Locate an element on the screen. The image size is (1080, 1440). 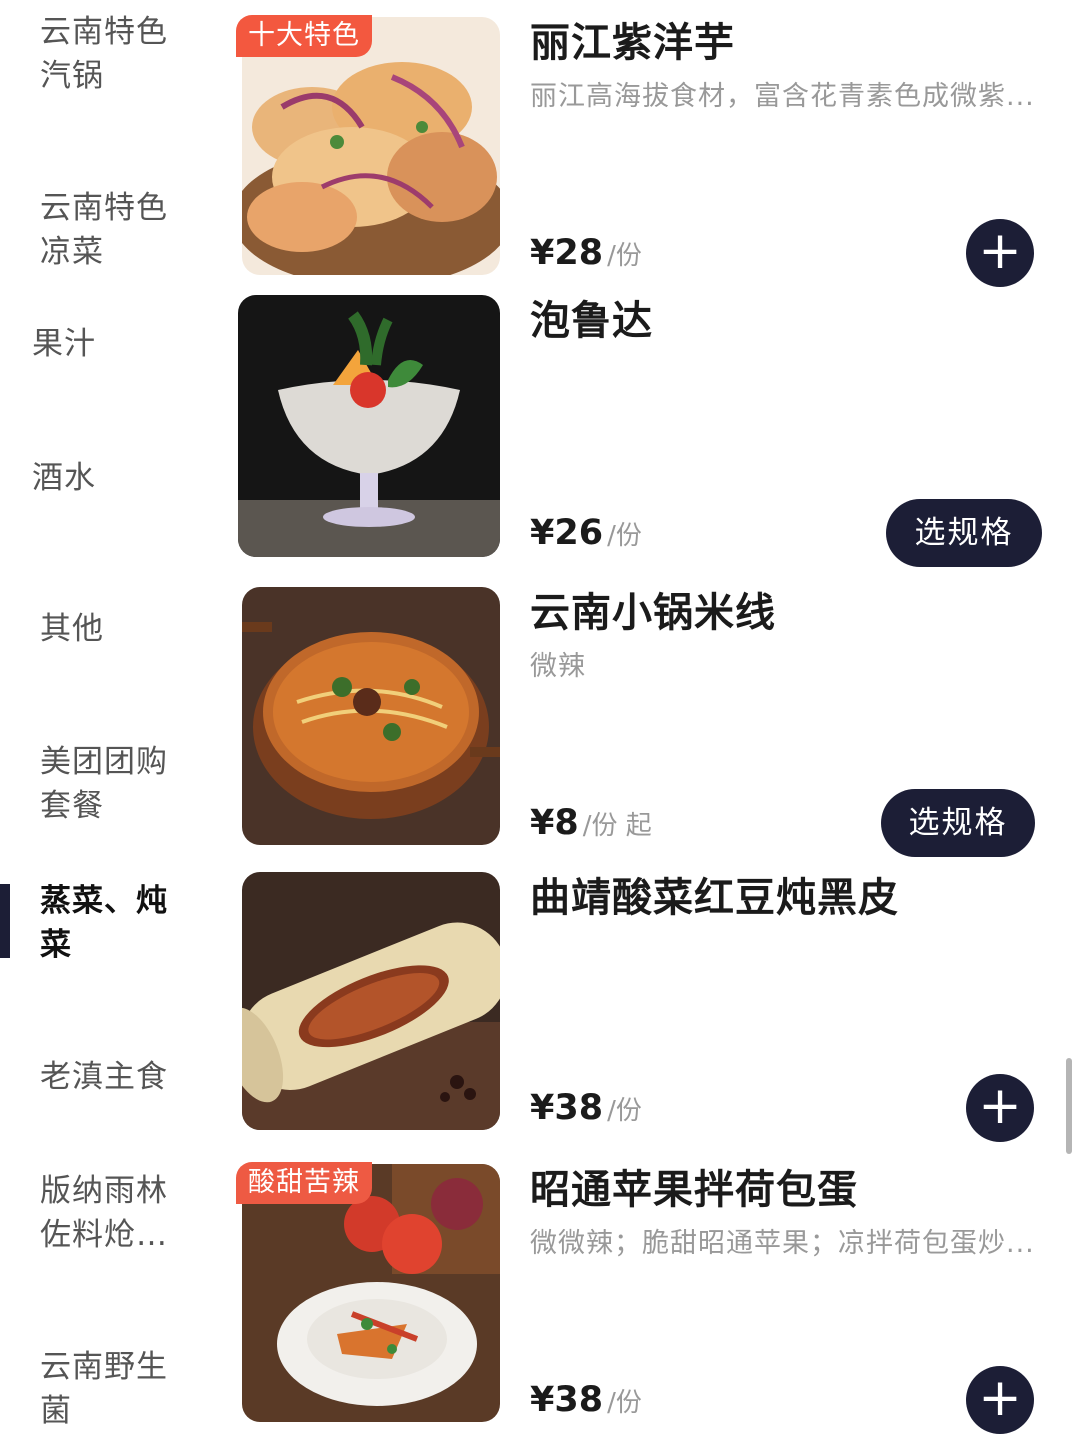
sidebar-item-drinks: 酒水 is located at coordinates (107, 478).